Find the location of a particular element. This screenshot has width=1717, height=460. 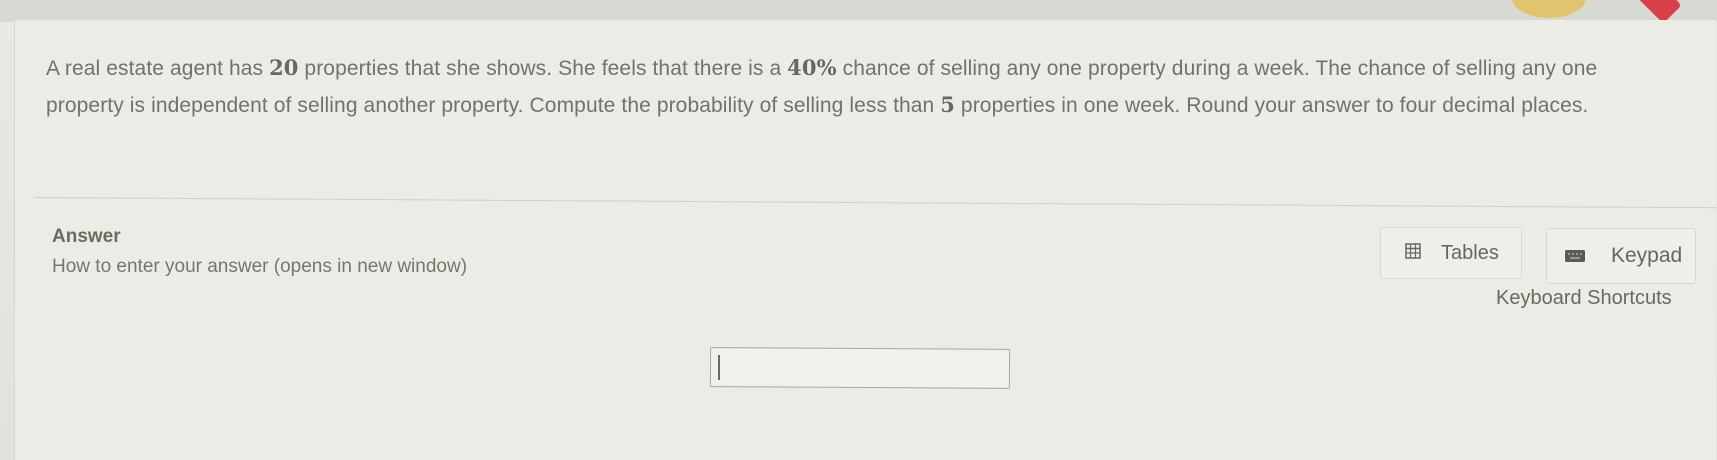

keypad-button: Keypad is located at coordinates (1621, 256).